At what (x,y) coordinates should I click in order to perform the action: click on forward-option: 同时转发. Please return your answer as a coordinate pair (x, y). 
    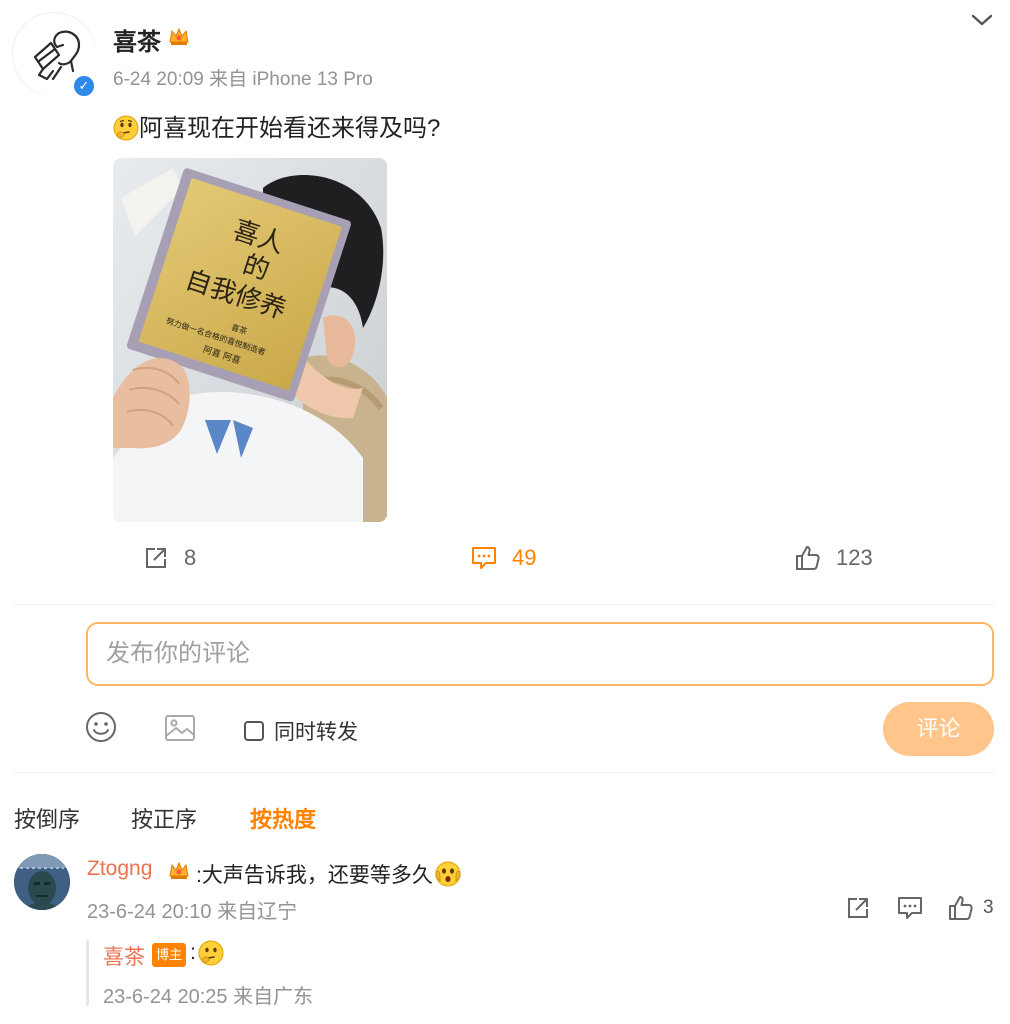
    Looking at the image, I should click on (301, 731).